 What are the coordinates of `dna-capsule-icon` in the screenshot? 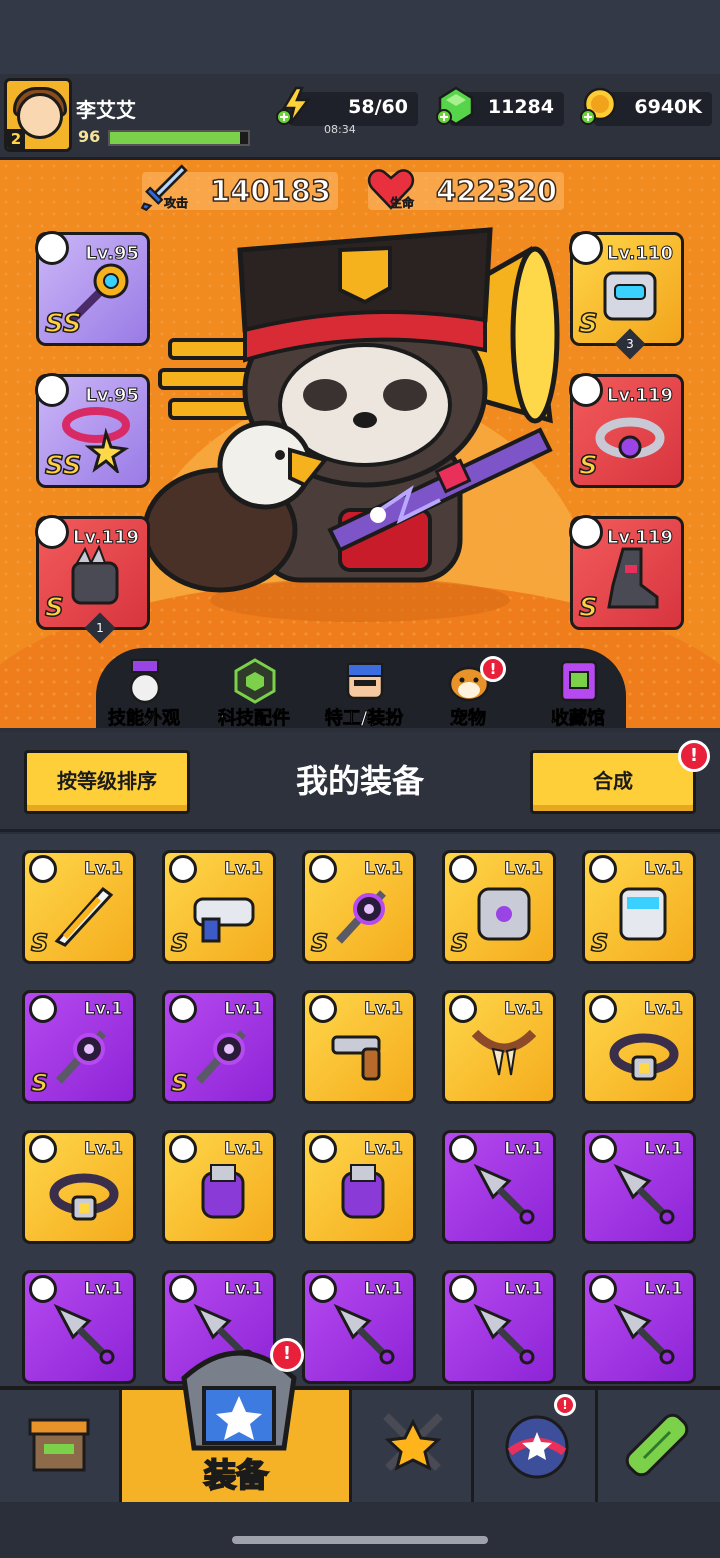 It's located at (657, 1445).